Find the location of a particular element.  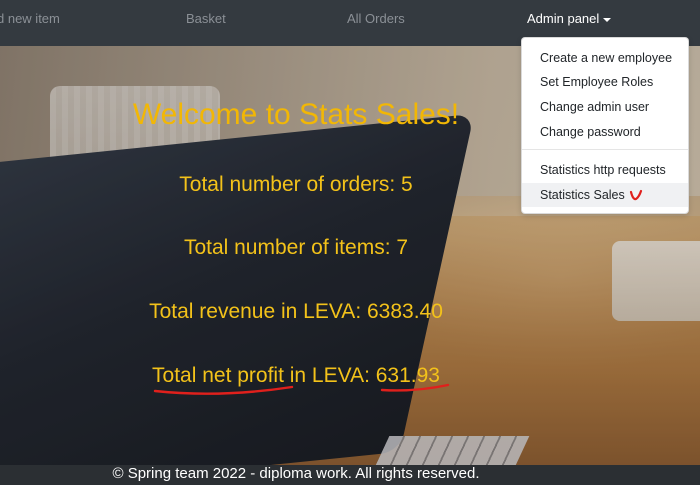

menu-item-statistics-sales: Statistics Sales is located at coordinates (605, 195).